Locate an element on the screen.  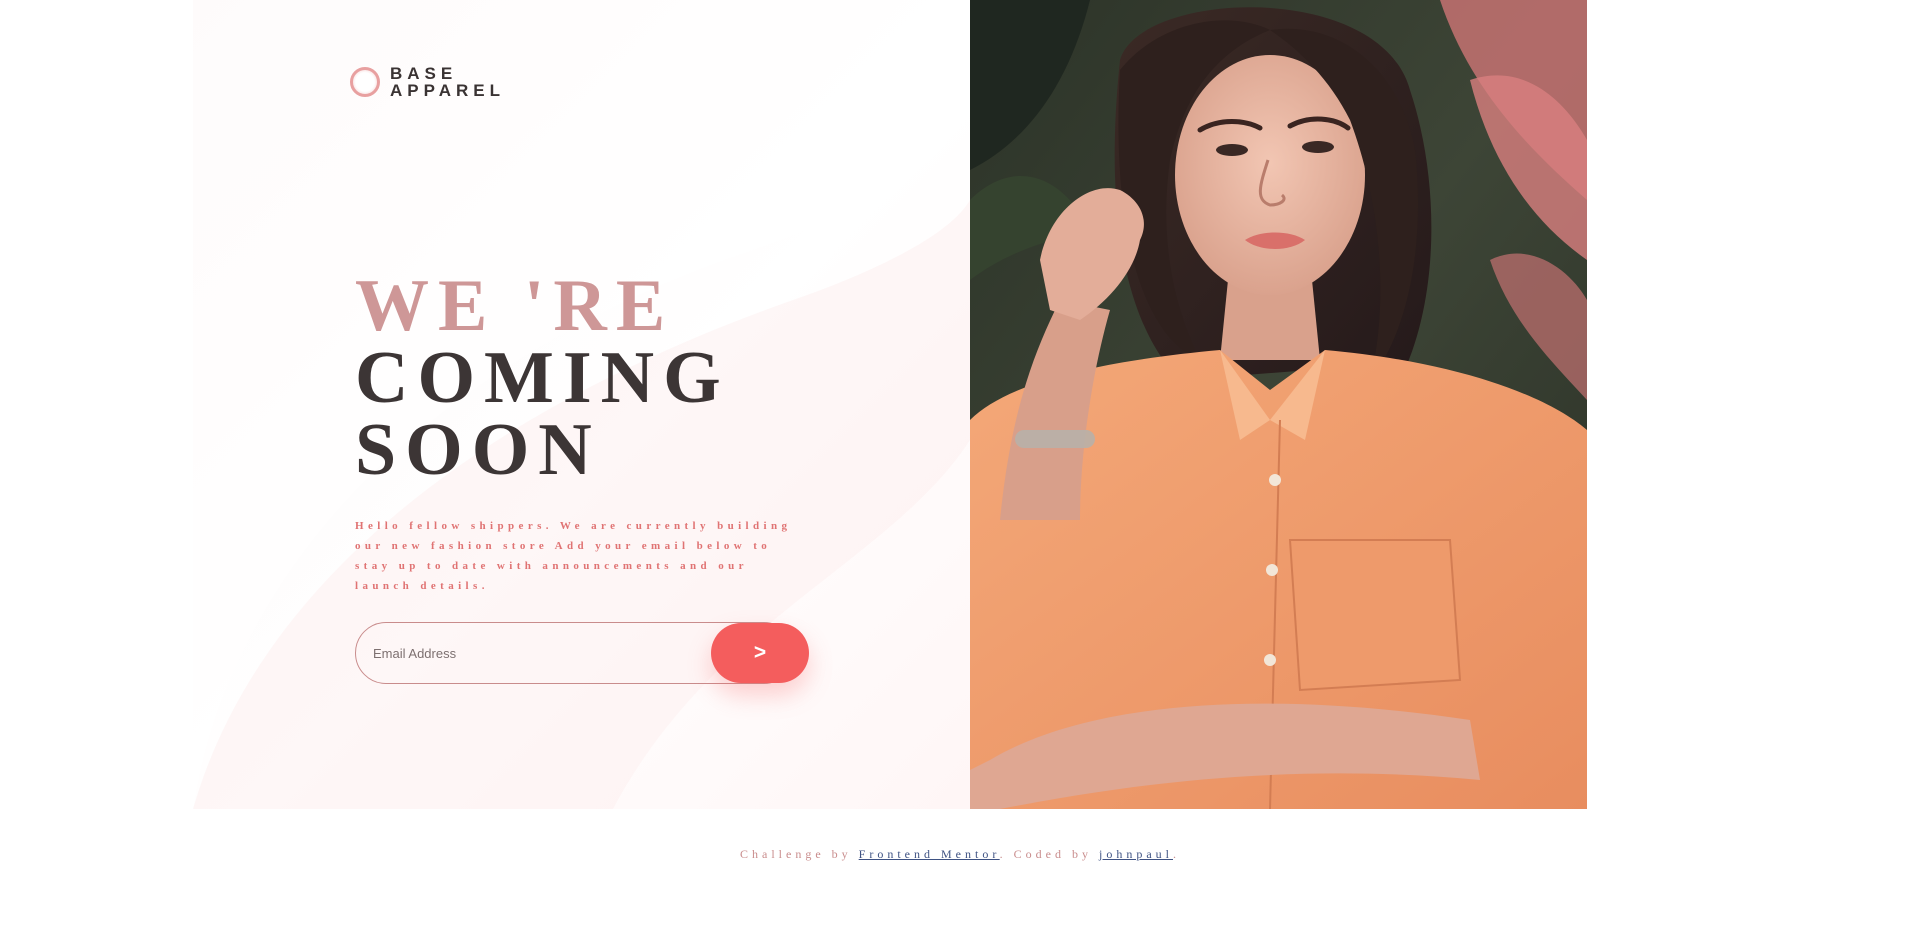
brand-logo: BASE APPAREL is located at coordinates (427, 82).